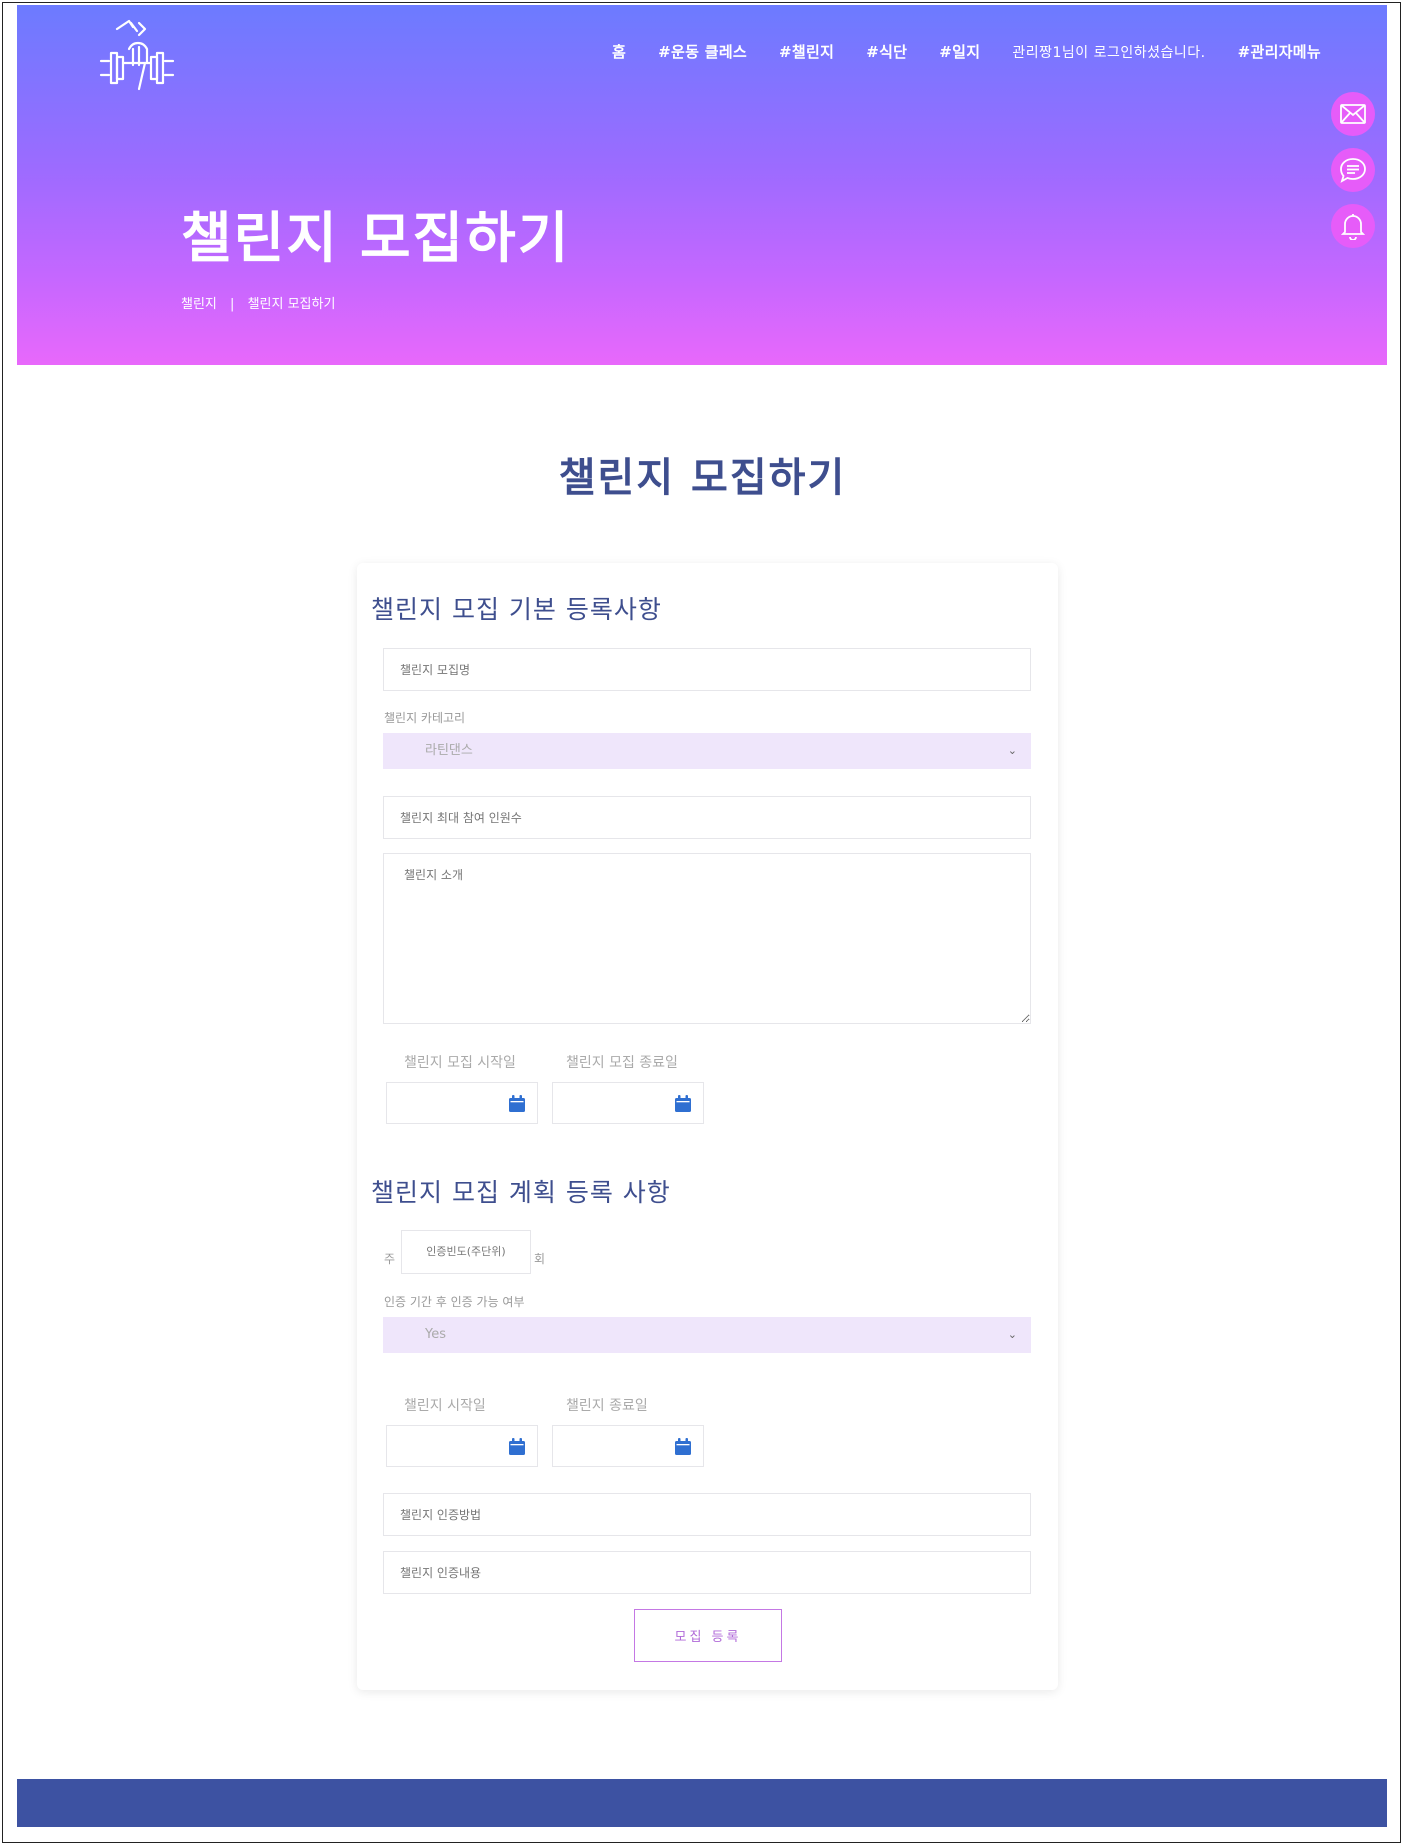  Describe the element at coordinates (707, 1514) in the screenshot. I see `auth-method-input` at that location.